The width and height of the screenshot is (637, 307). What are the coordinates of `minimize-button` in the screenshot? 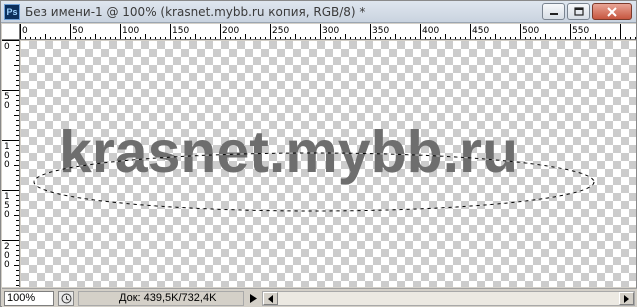 It's located at (553, 11).